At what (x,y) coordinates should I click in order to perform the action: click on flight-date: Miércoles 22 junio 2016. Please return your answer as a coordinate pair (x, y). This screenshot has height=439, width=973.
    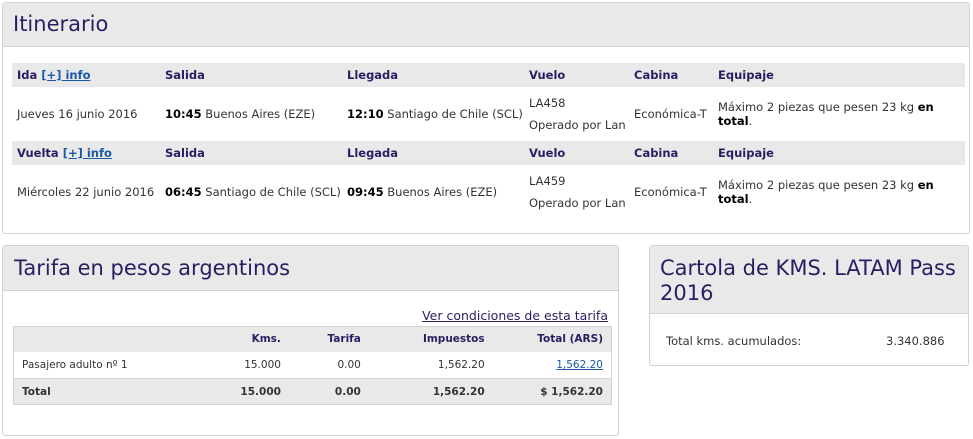
    Looking at the image, I should click on (86, 192).